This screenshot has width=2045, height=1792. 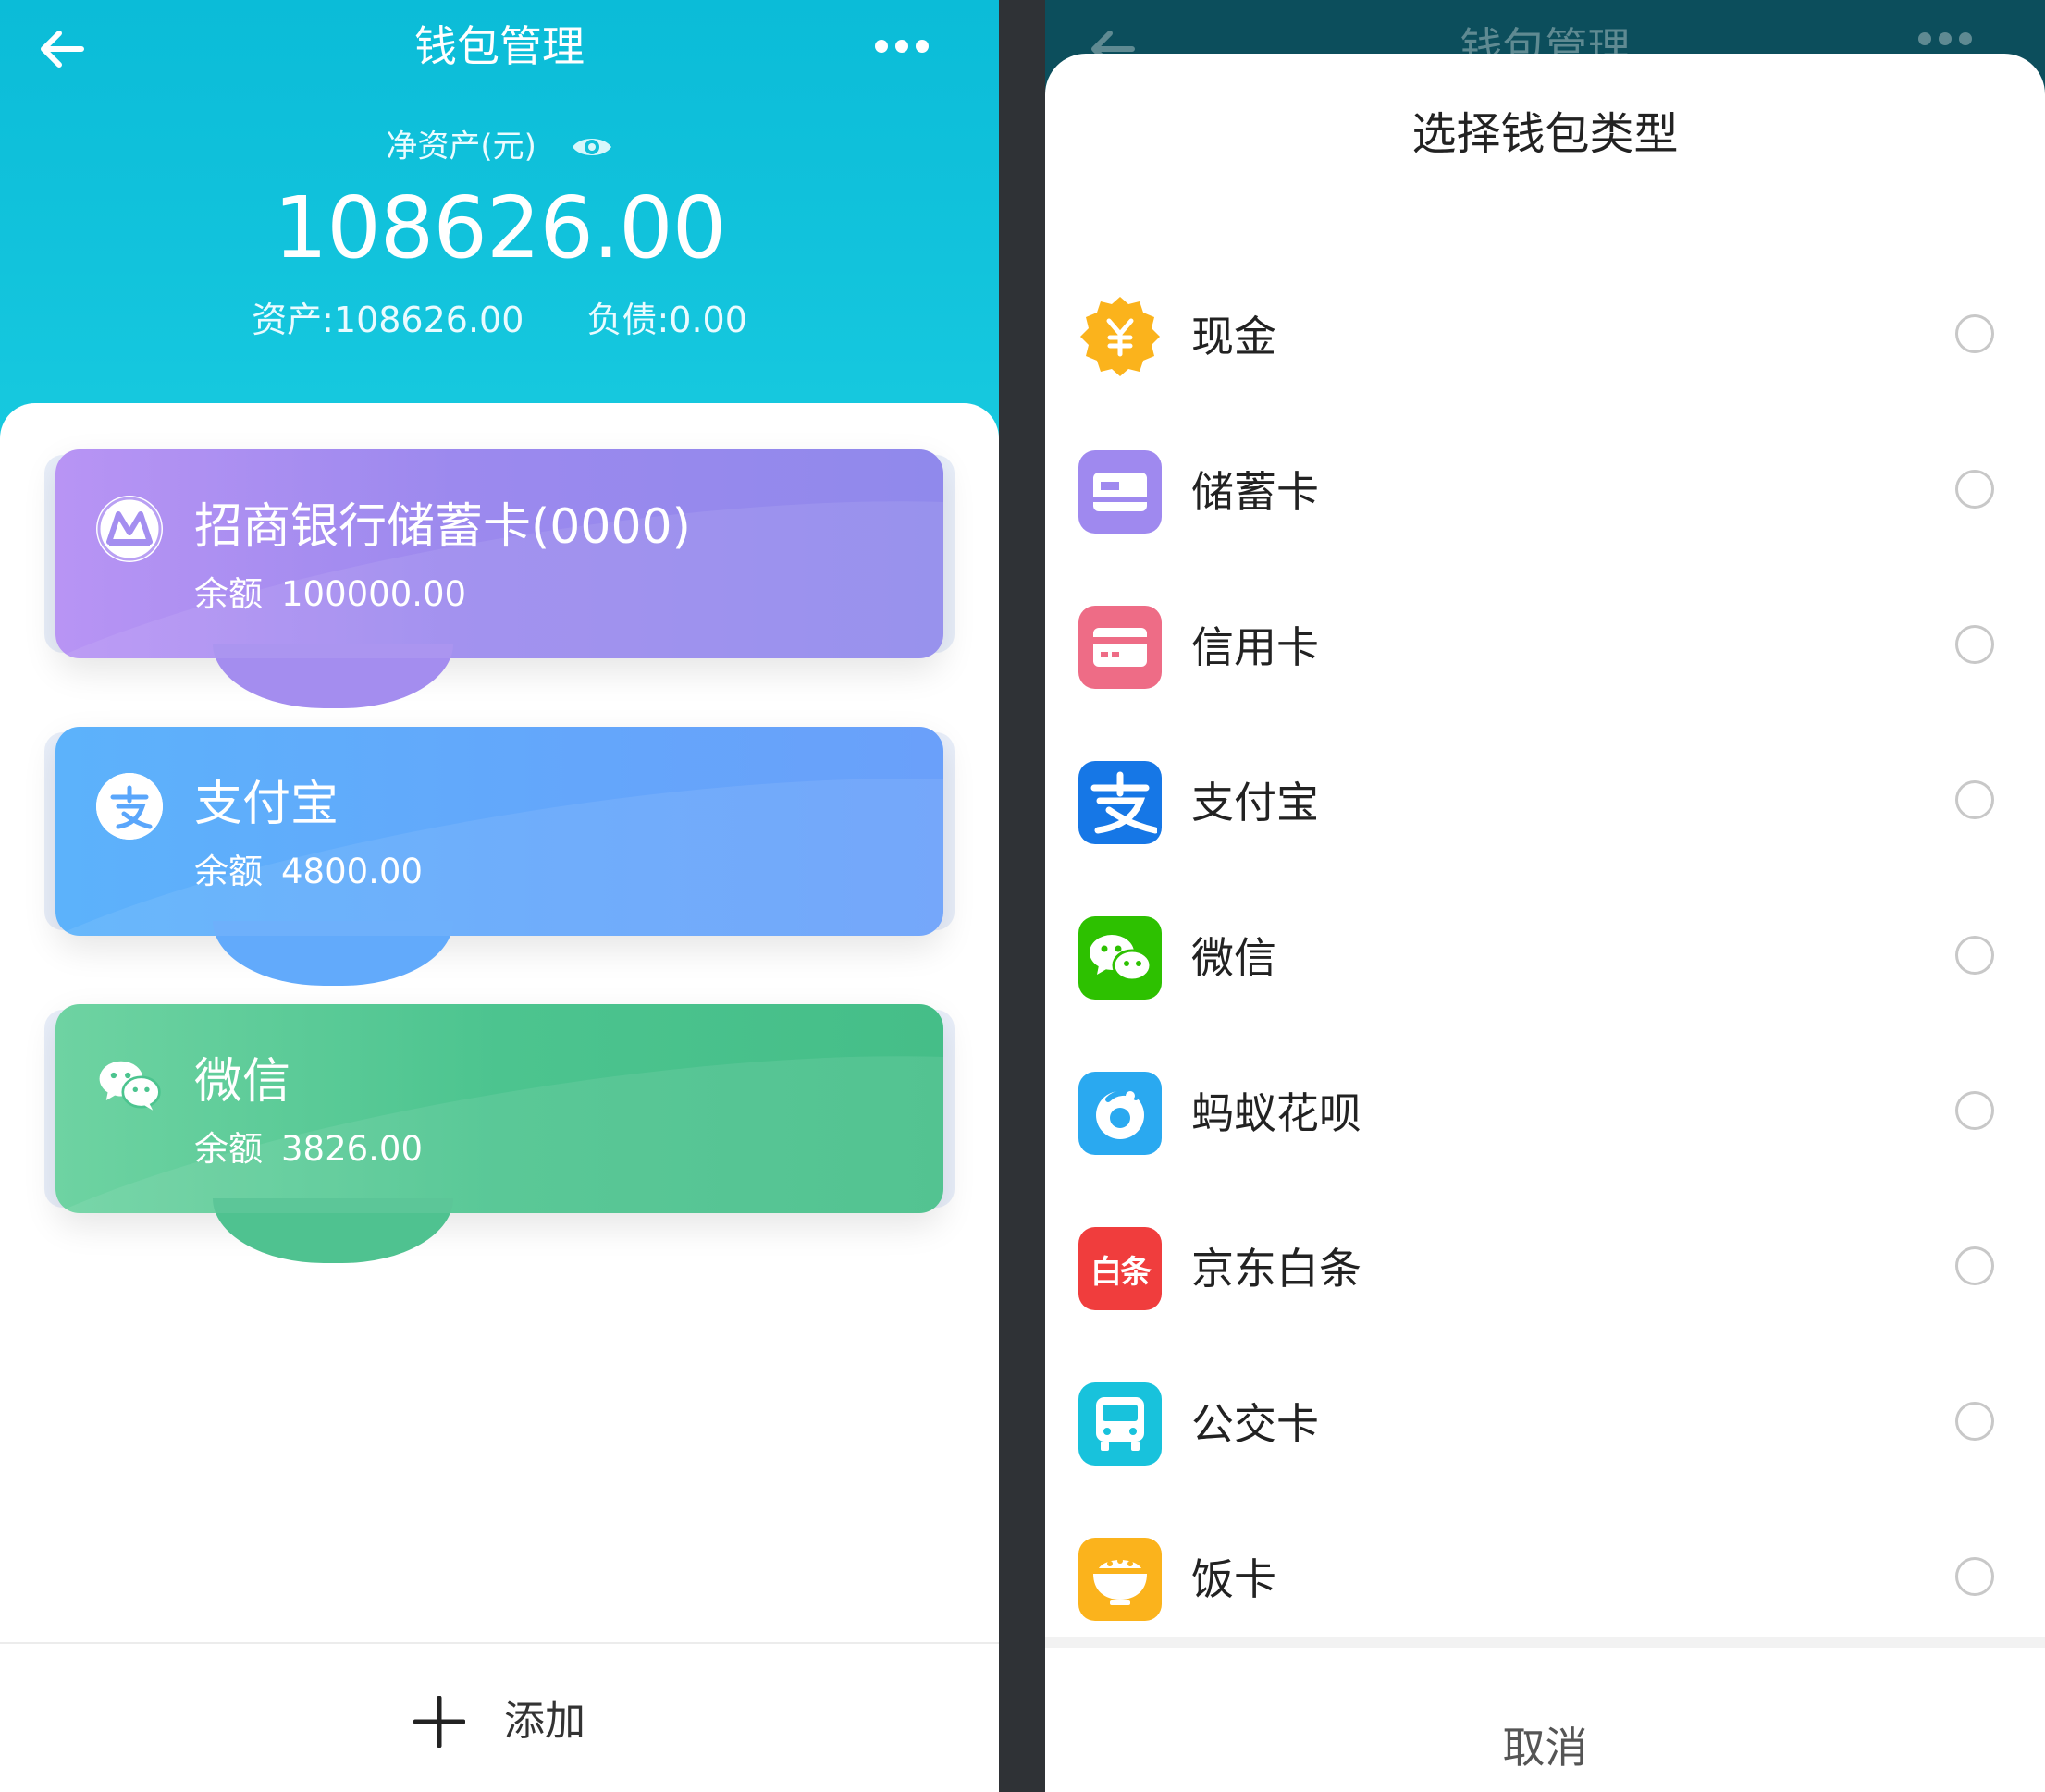 I want to click on option-jd-baitiao: 白条 京东白条, so click(x=1545, y=1268).